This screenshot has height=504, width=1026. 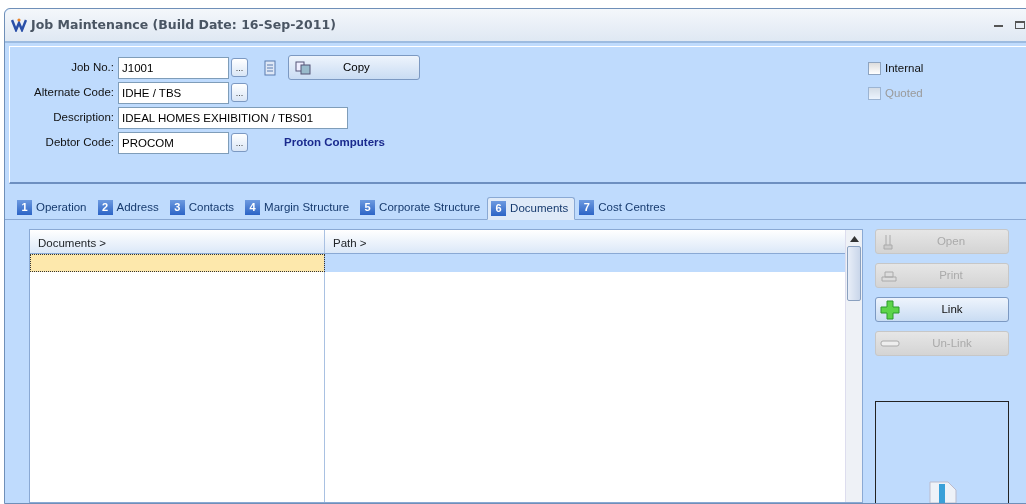 I want to click on maximize-icon, so click(x=1020, y=25).